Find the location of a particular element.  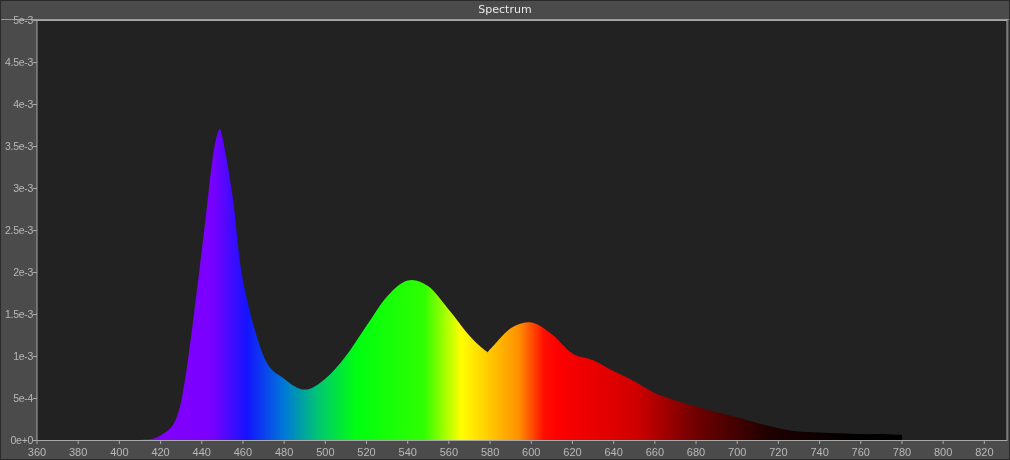

x-tick-label: 680 is located at coordinates (696, 452).